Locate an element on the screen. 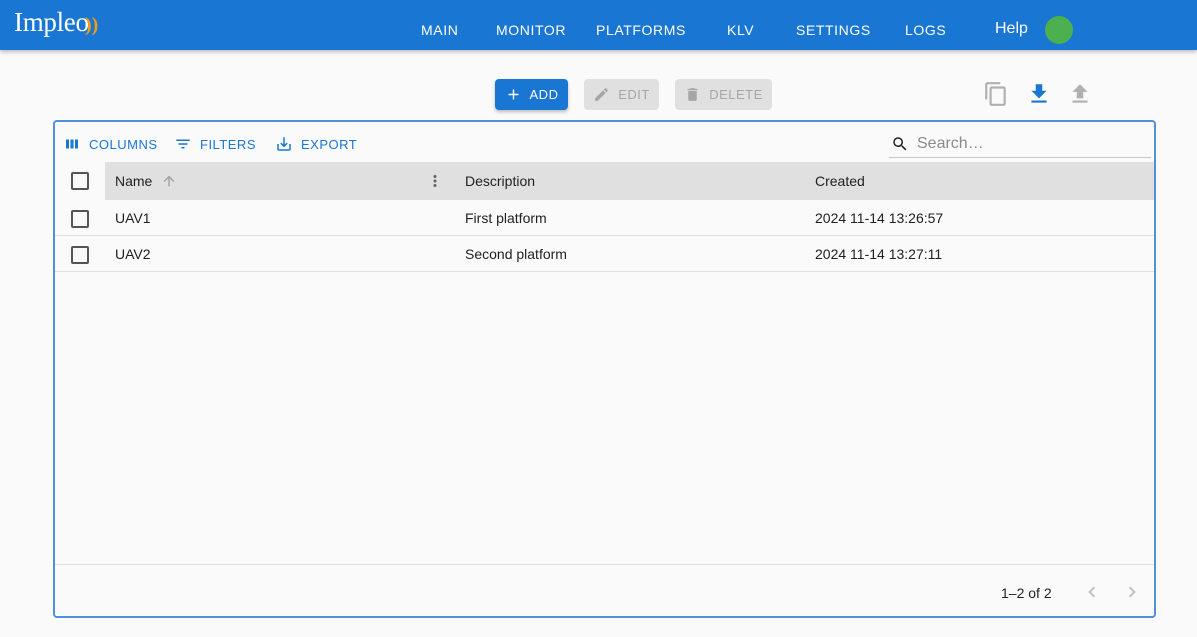  upload-button is located at coordinates (1080, 94).